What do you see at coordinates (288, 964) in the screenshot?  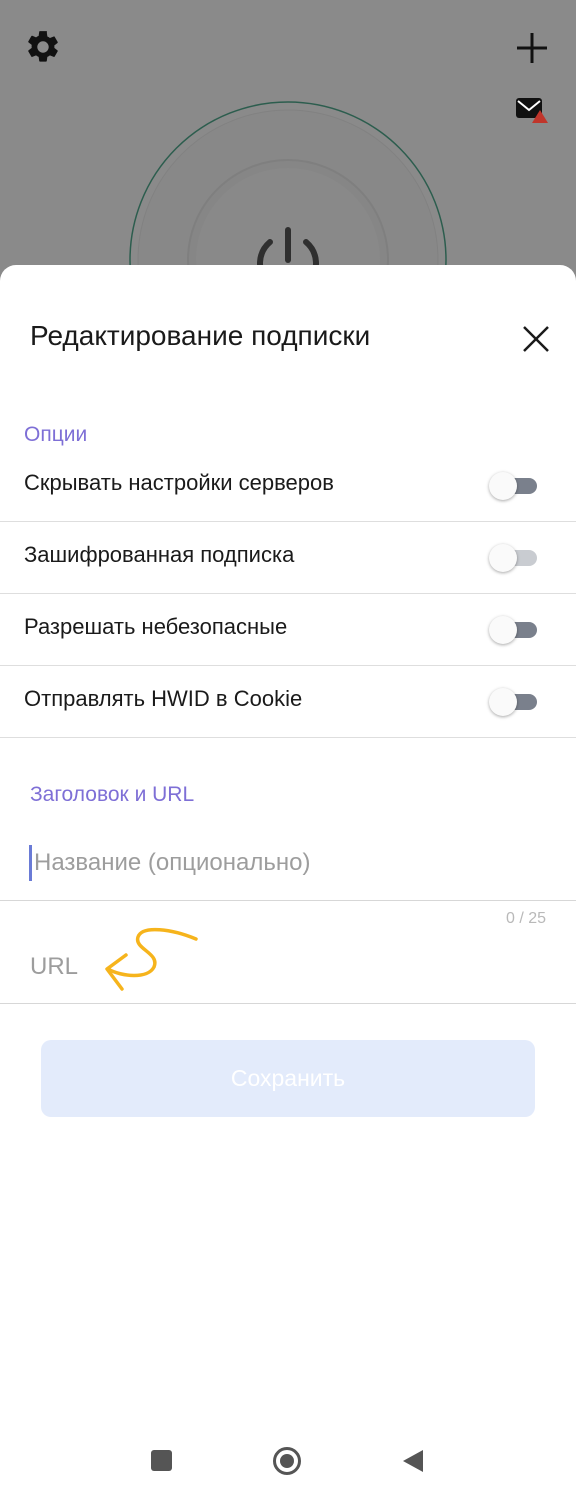 I see `url-field: URL` at bounding box center [288, 964].